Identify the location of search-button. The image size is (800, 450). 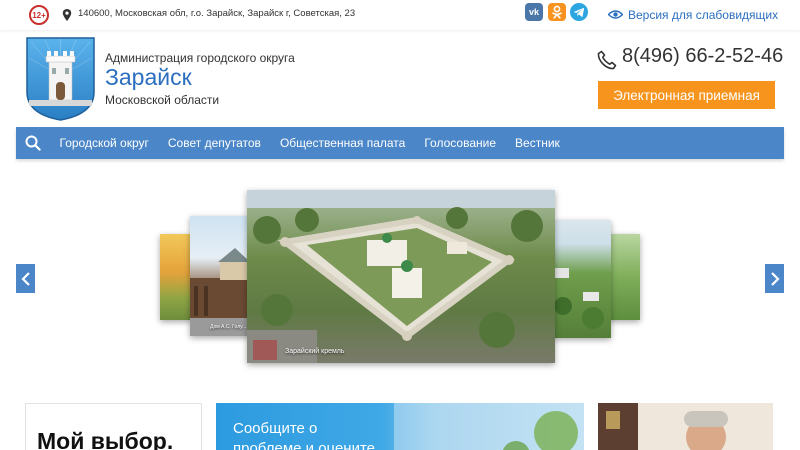
(33, 143).